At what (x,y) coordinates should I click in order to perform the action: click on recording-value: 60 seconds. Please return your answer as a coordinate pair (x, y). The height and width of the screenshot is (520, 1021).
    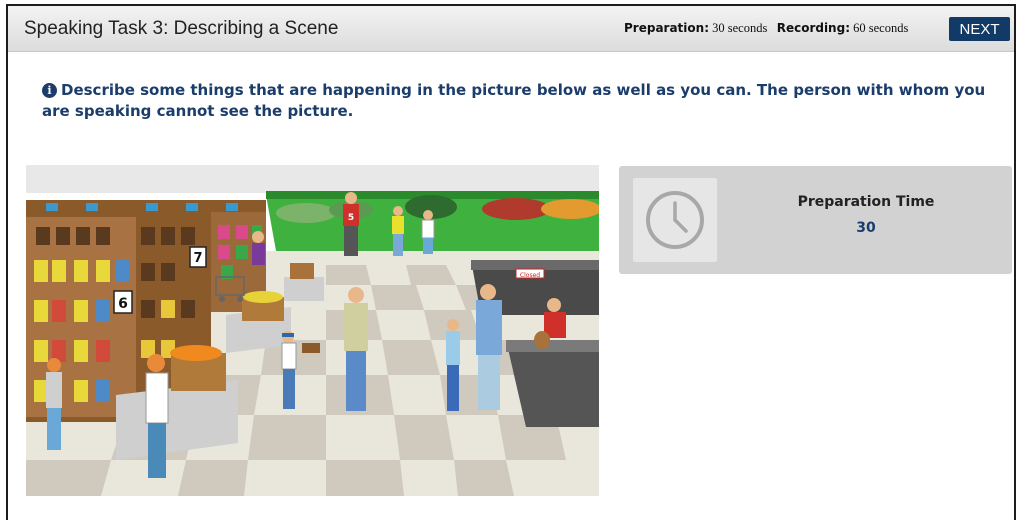
    Looking at the image, I should click on (881, 28).